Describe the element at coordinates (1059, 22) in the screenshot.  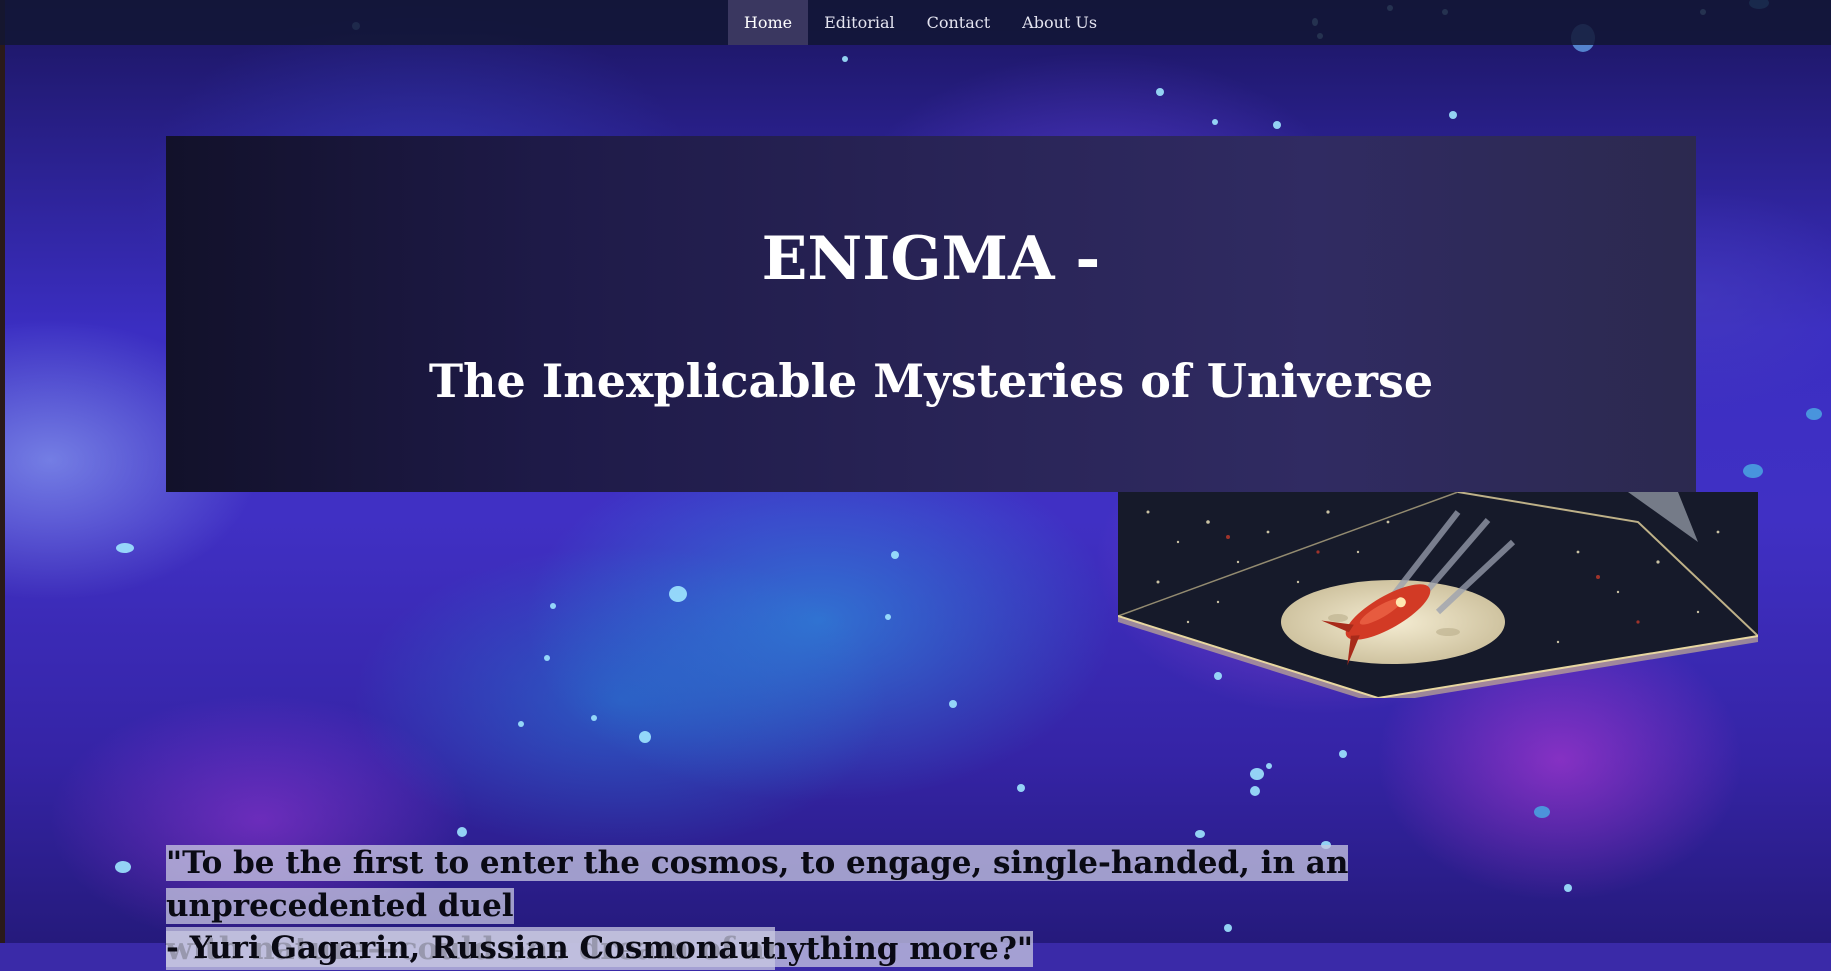
I see `nav-about-us: About Us` at that location.